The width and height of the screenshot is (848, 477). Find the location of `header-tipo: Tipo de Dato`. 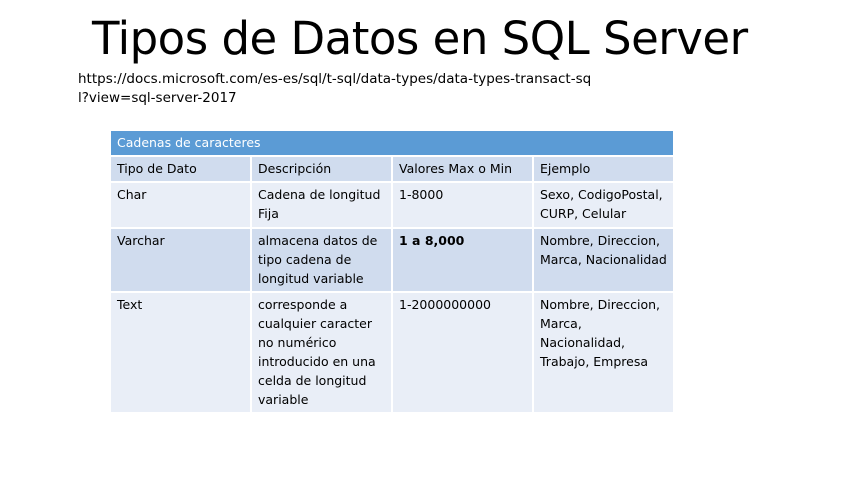

header-tipo: Tipo de Dato is located at coordinates (180, 169).